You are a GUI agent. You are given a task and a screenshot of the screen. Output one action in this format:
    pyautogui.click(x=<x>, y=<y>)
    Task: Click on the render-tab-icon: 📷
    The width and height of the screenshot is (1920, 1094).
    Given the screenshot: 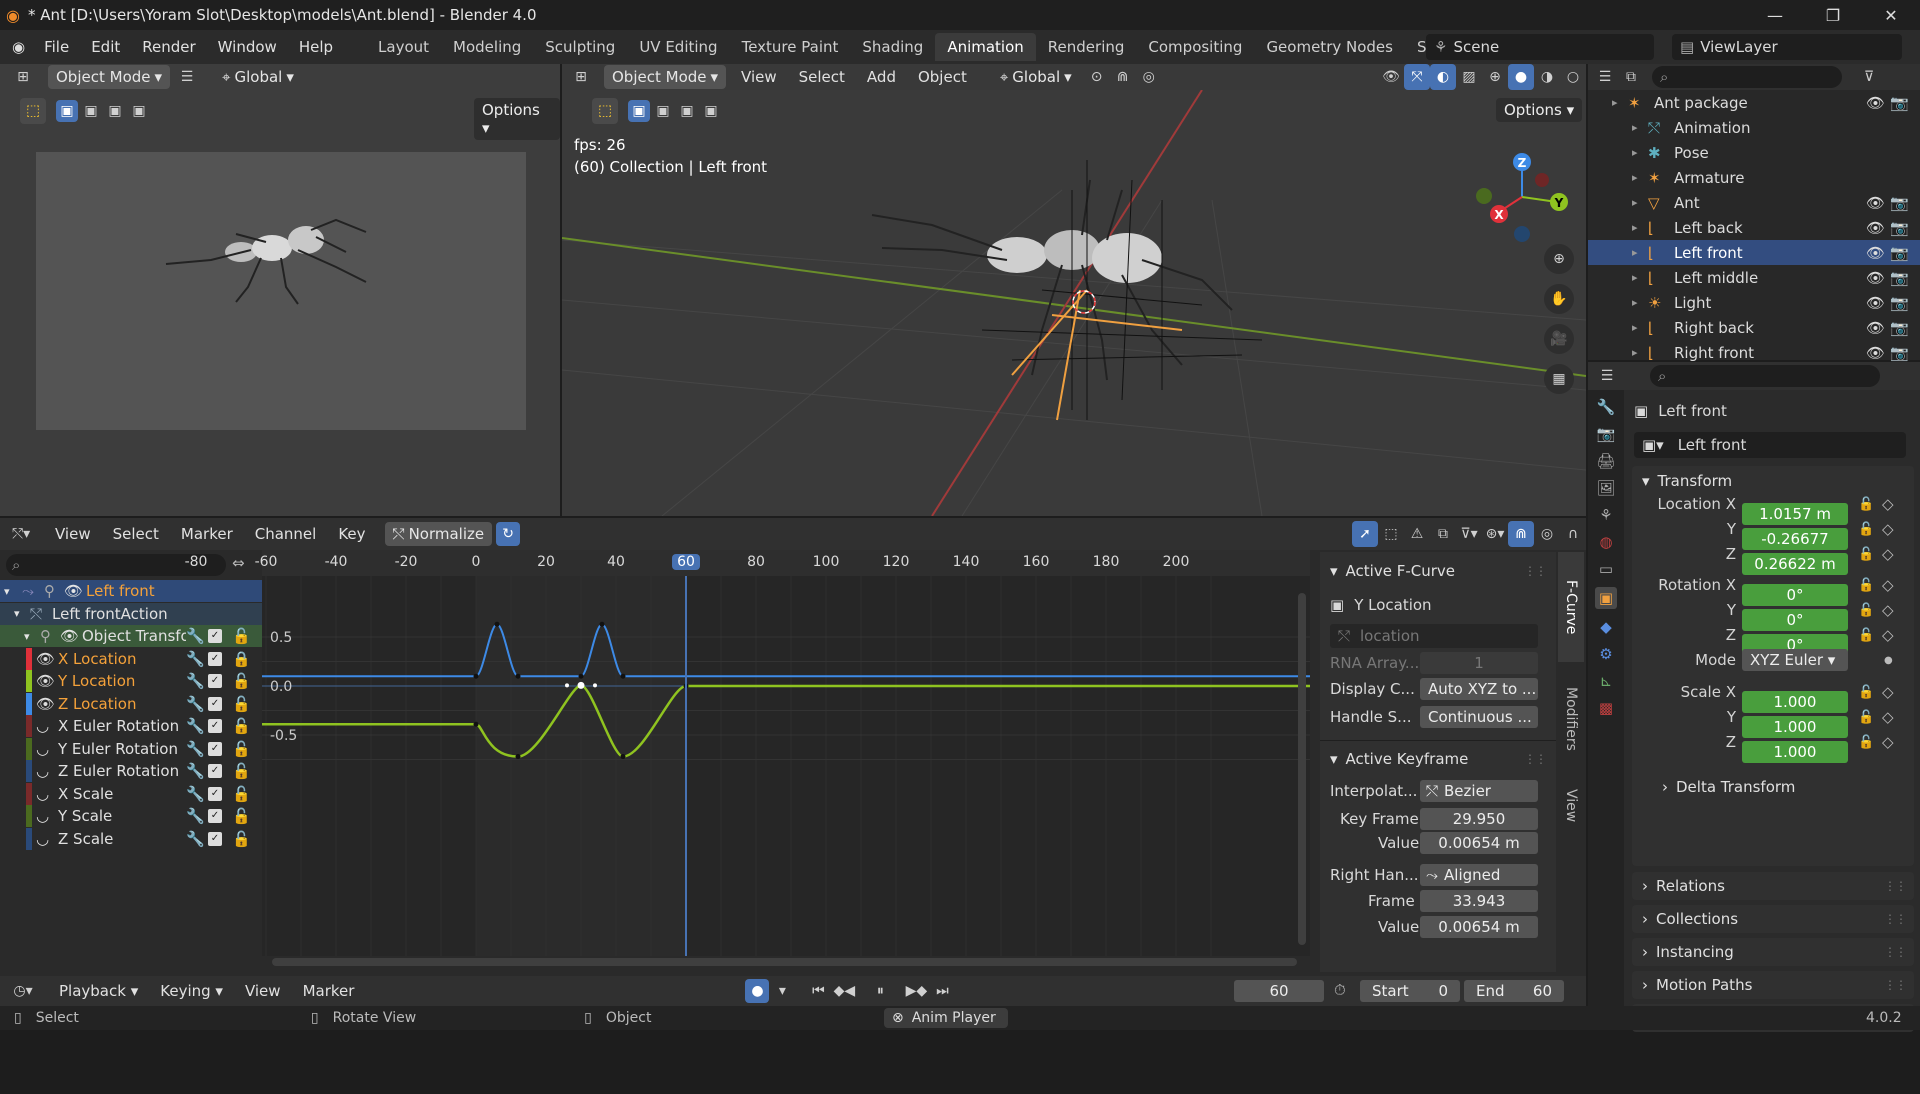 What is the action you would take?
    pyautogui.click(x=1606, y=434)
    